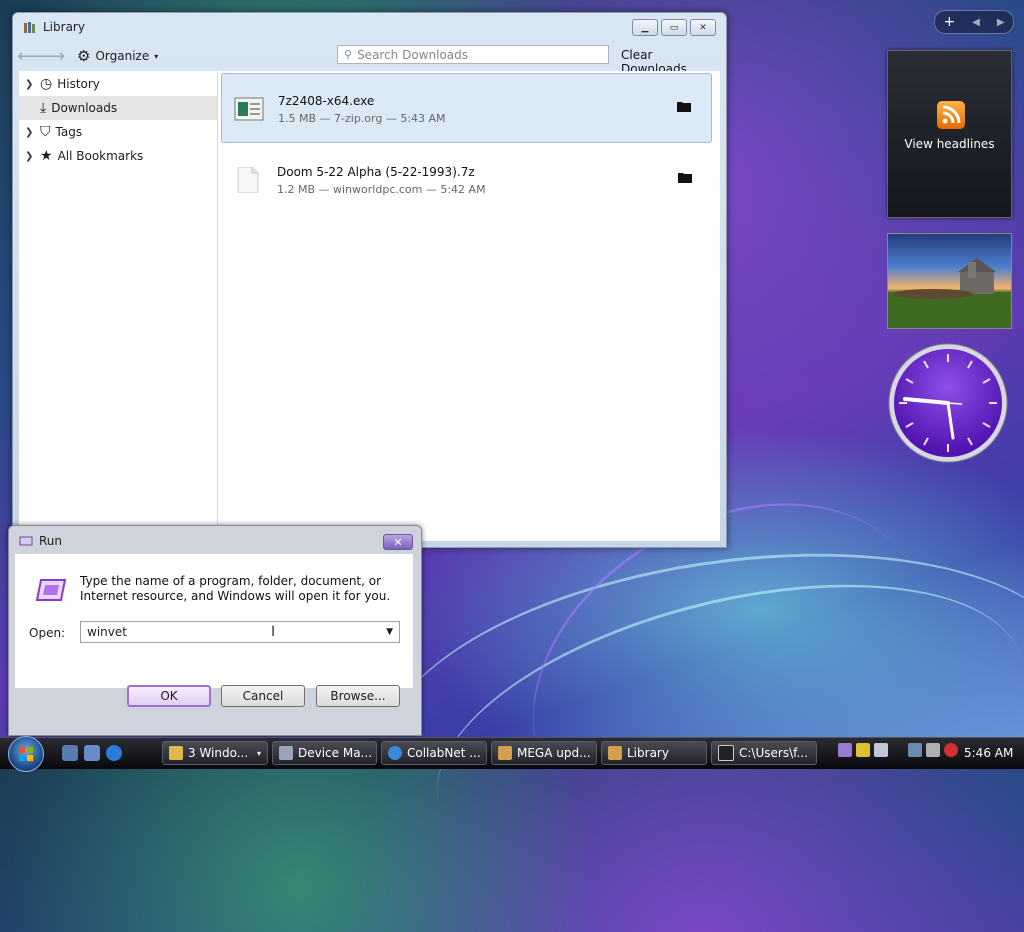  Describe the element at coordinates (949, 22) in the screenshot. I see `add-gadget-icon: +` at that location.